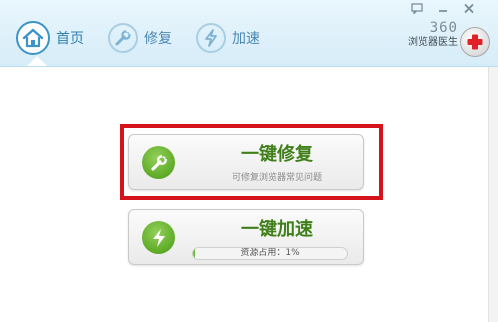 The image size is (498, 322). What do you see at coordinates (428, 35) in the screenshot?
I see `brand-block: 360 浏览器医生` at bounding box center [428, 35].